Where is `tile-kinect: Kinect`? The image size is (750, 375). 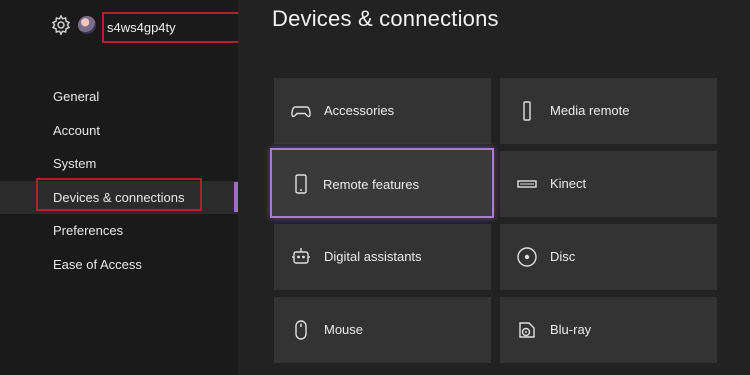
tile-kinect: Kinect is located at coordinates (608, 184).